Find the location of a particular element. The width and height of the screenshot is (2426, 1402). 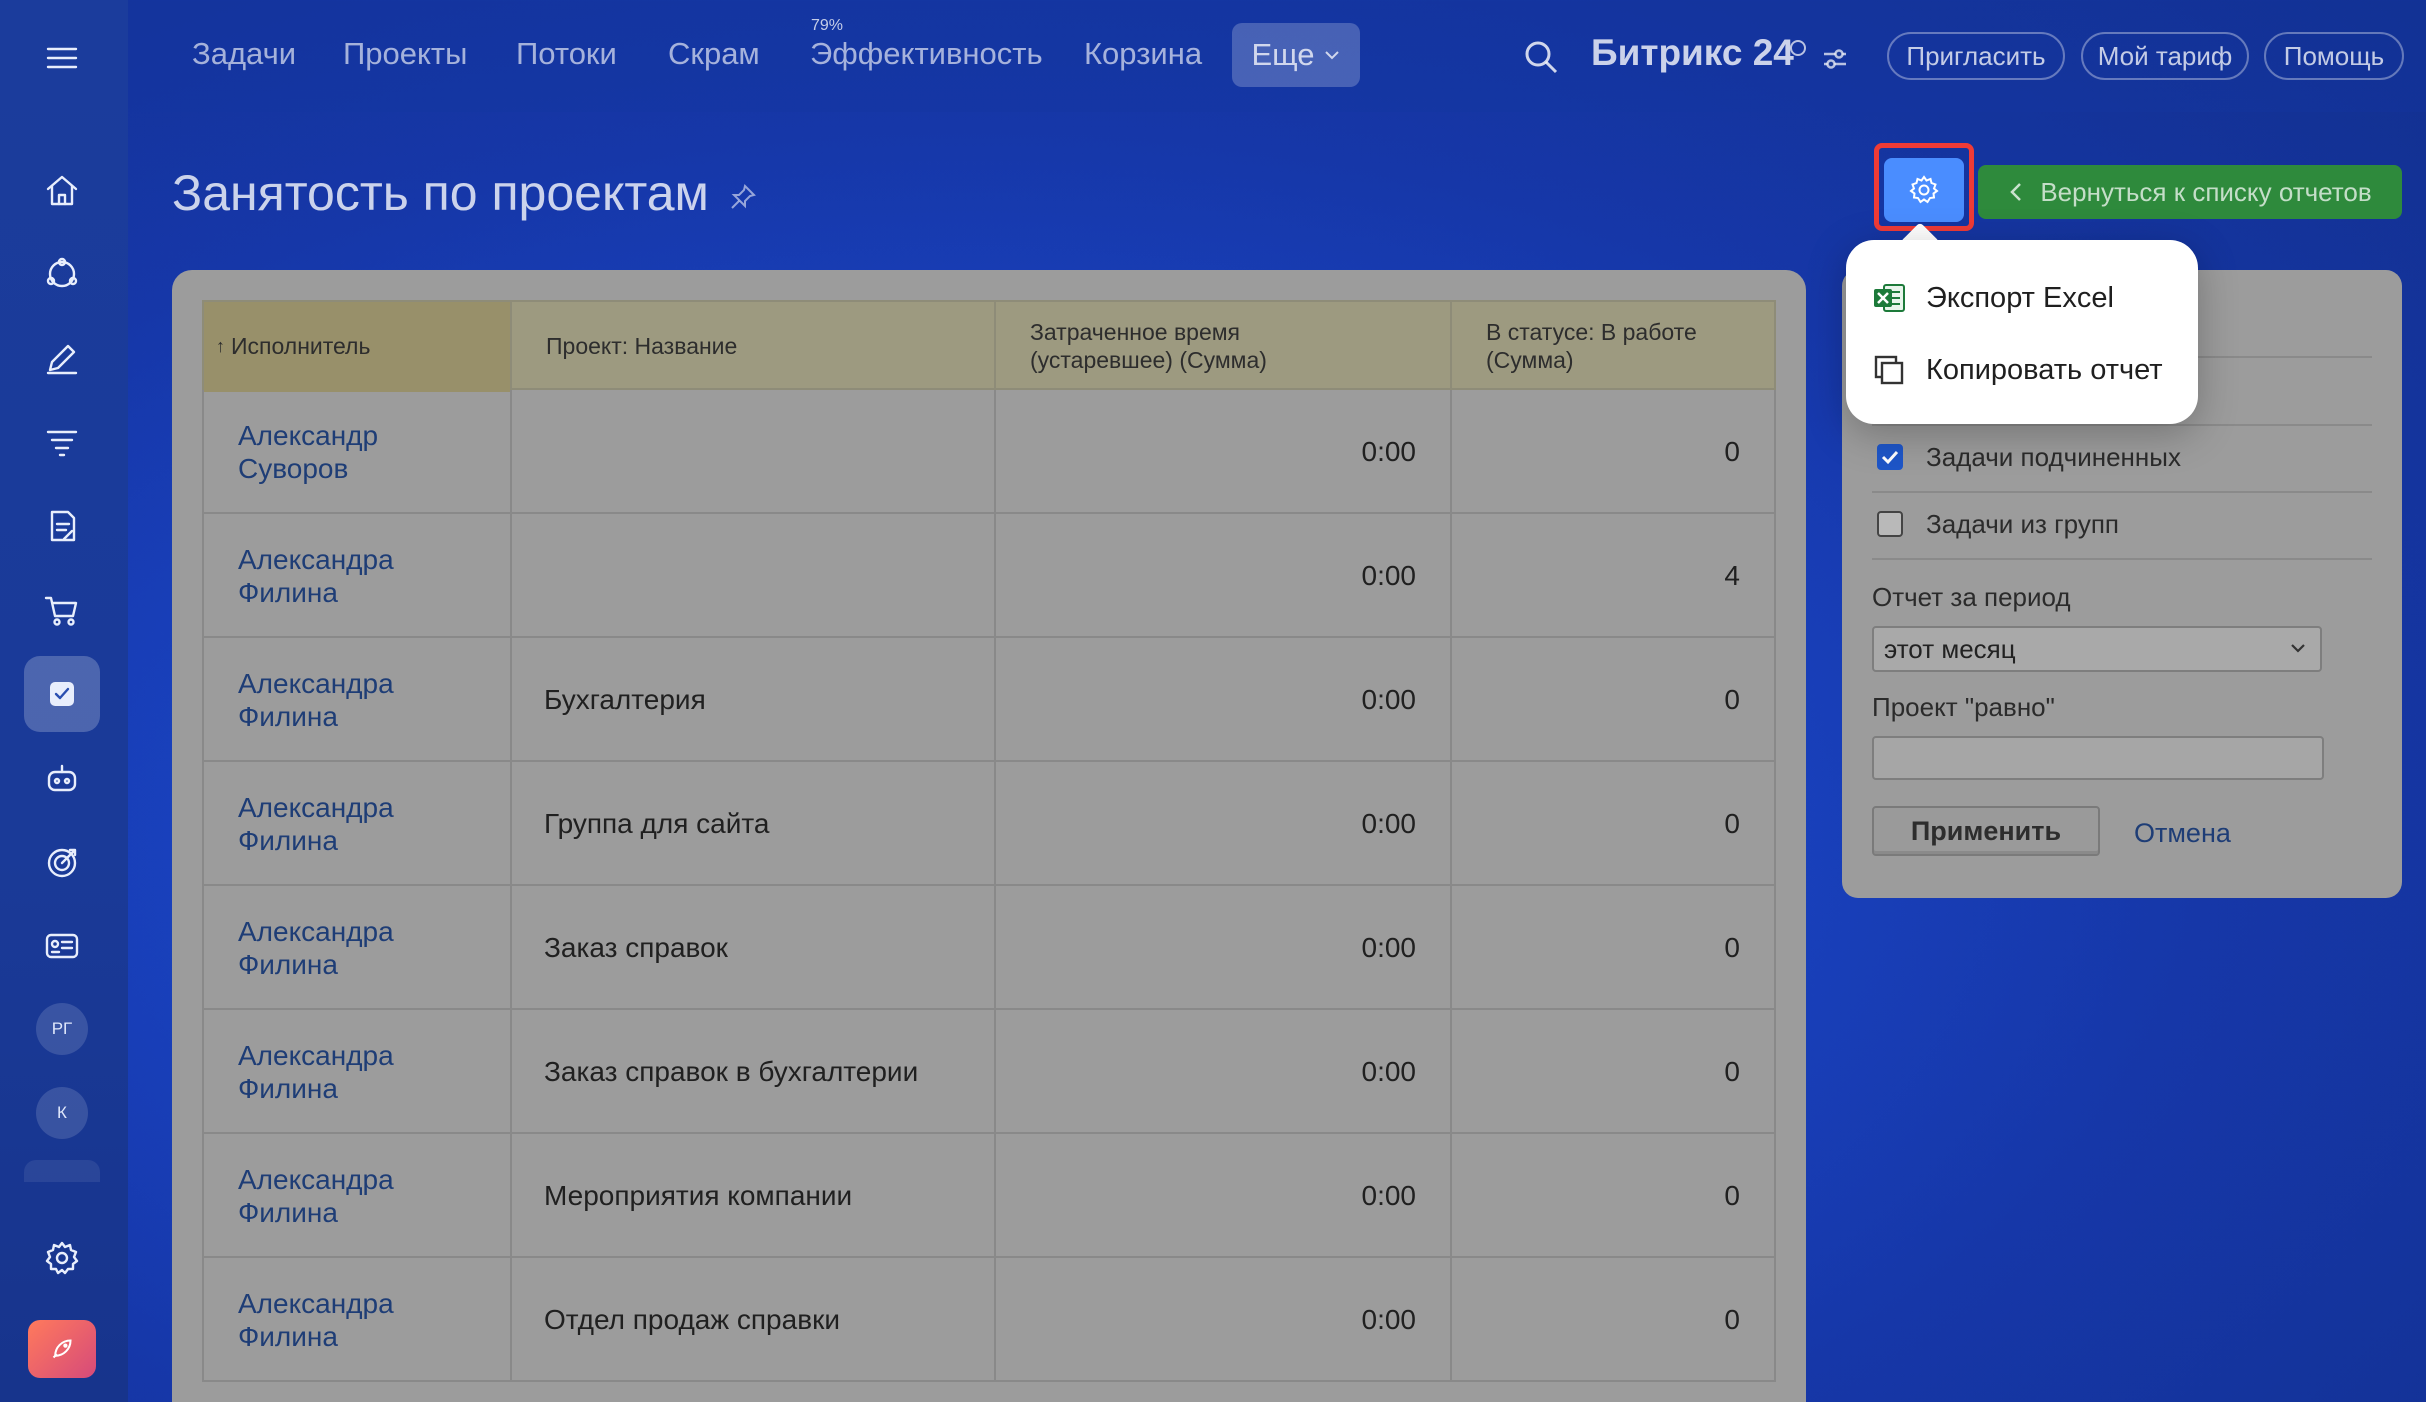

nav-efficiency: Эффективность is located at coordinates (926, 54).